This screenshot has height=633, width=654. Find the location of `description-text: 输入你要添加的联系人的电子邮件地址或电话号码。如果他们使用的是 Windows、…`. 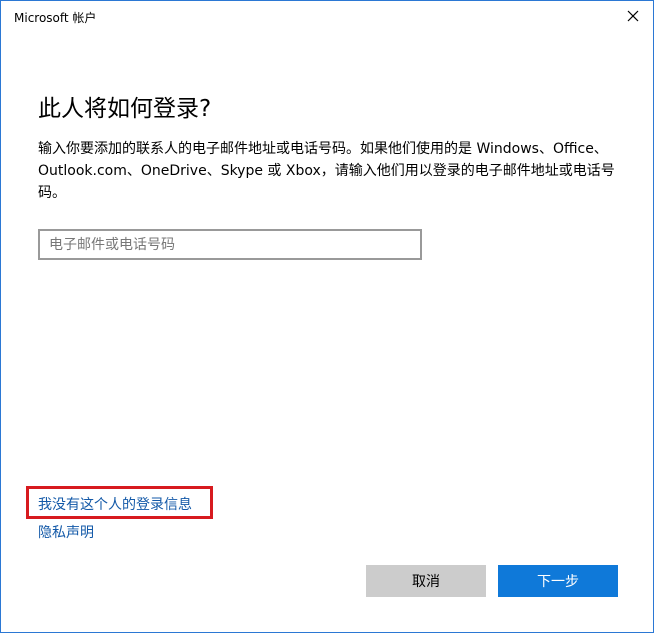

description-text: 输入你要添加的联系人的电子邮件地址或电话号码。如果他们使用的是 Windows、… is located at coordinates (326, 171).